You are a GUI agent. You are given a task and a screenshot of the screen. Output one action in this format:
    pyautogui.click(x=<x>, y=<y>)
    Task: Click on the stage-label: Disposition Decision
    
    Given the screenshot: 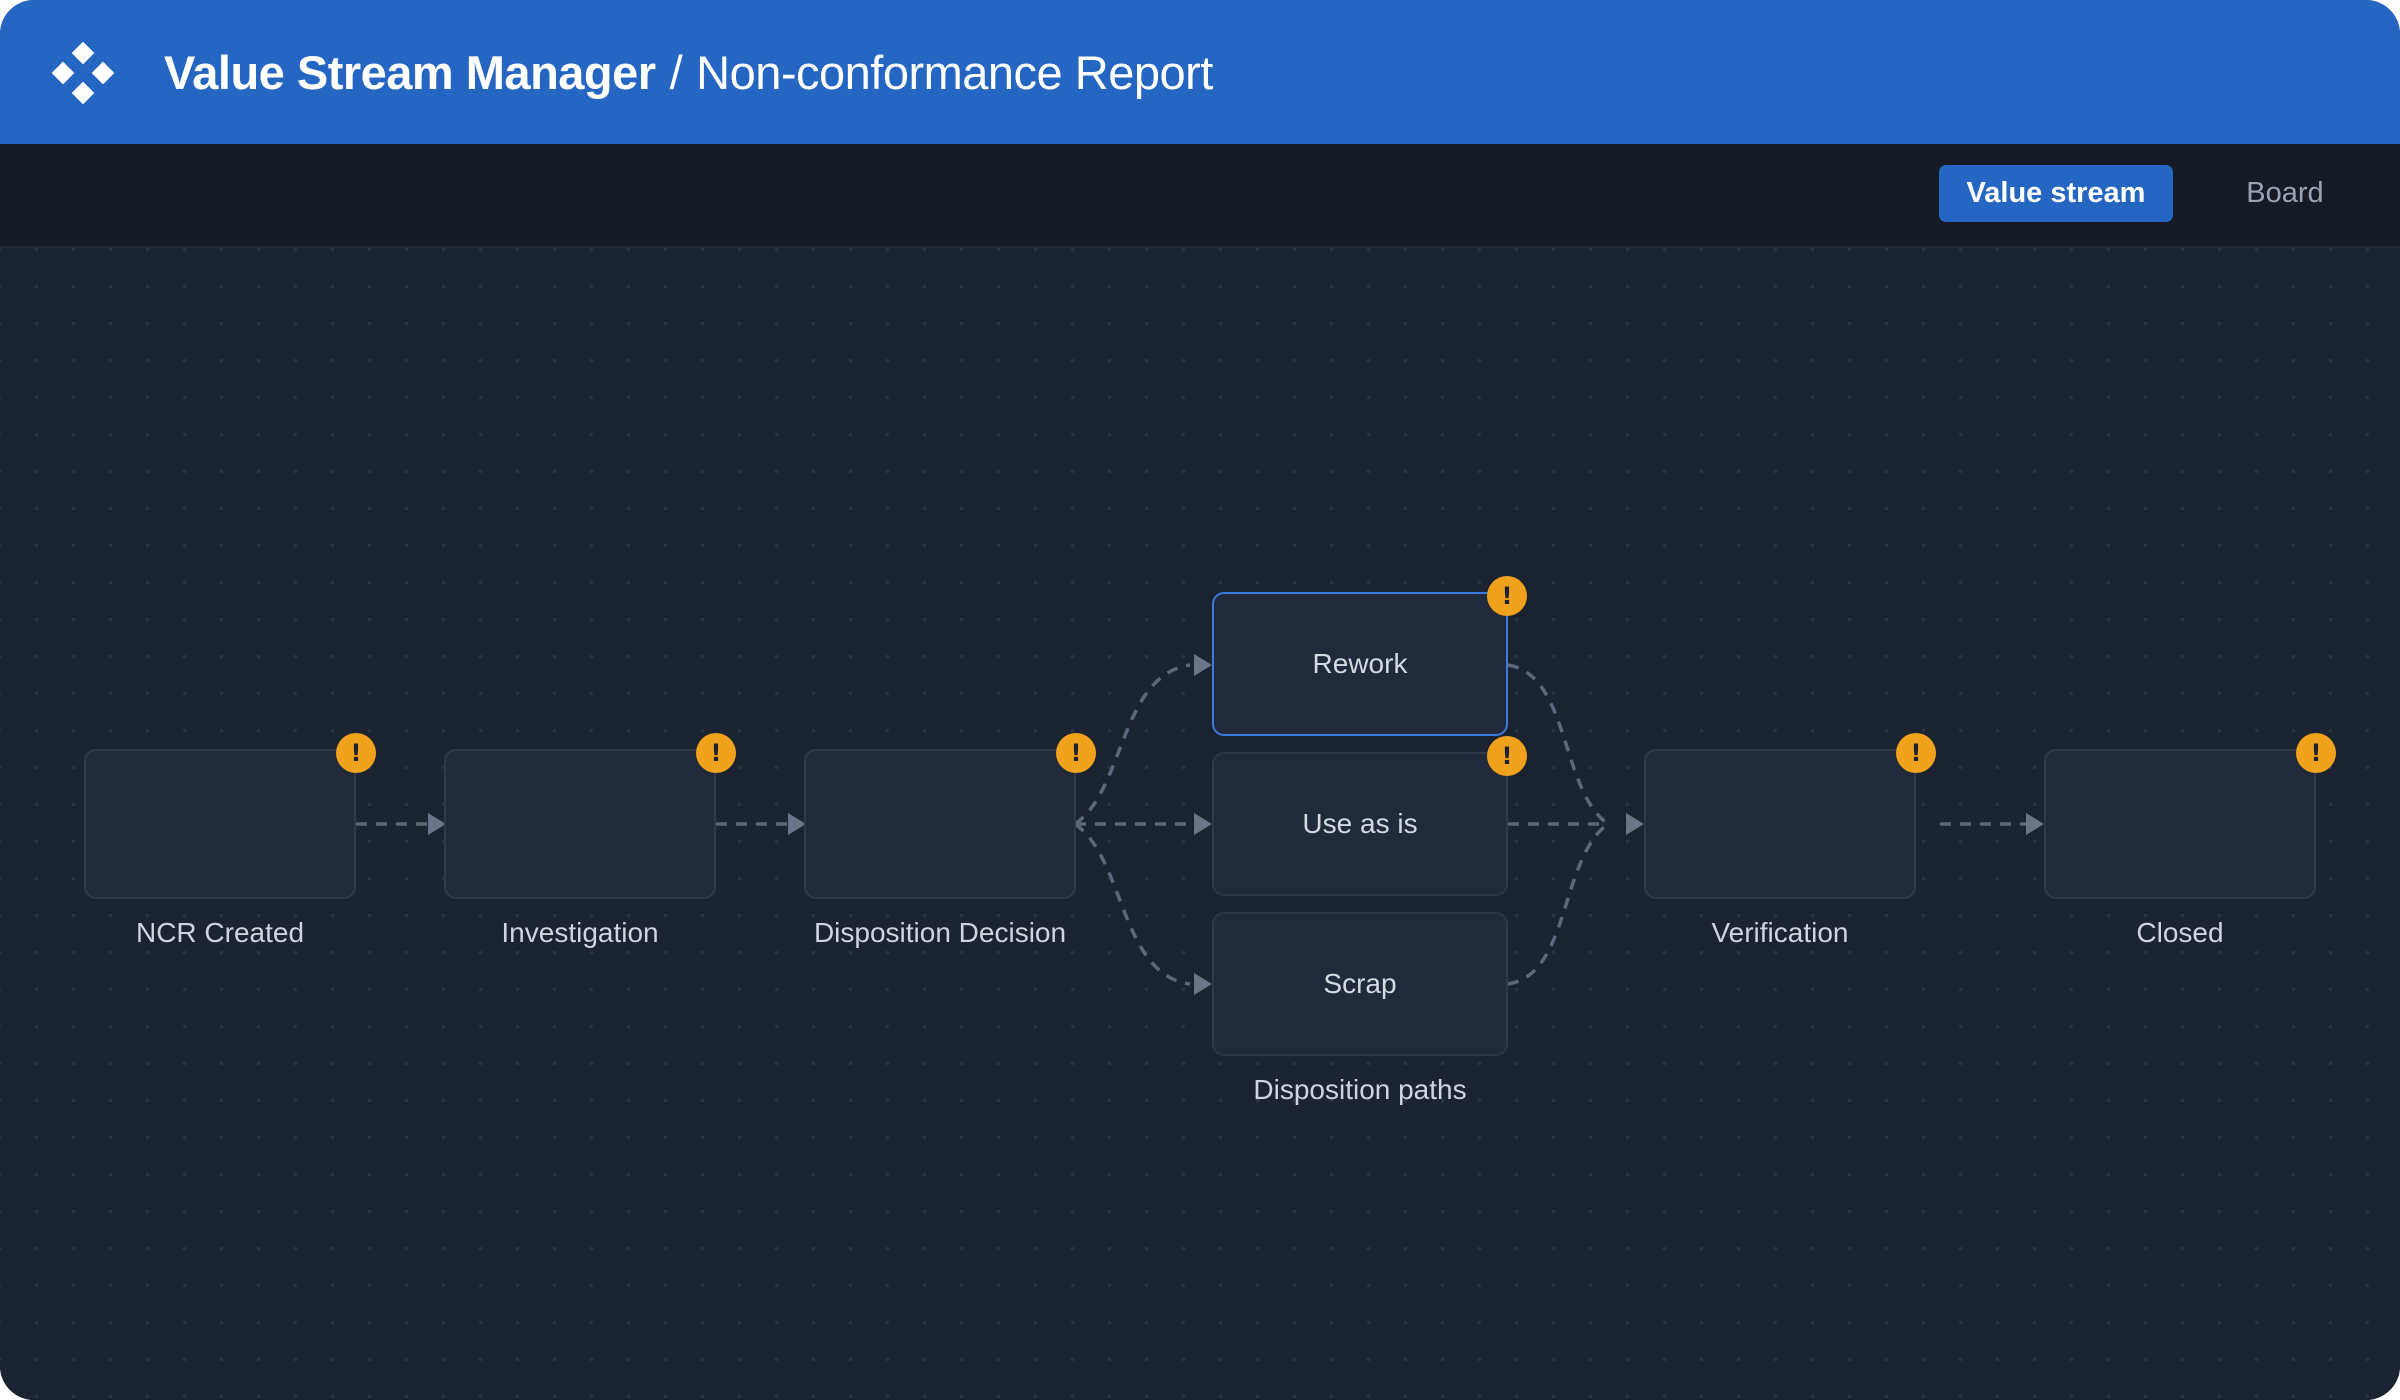 What is the action you would take?
    pyautogui.click(x=940, y=932)
    